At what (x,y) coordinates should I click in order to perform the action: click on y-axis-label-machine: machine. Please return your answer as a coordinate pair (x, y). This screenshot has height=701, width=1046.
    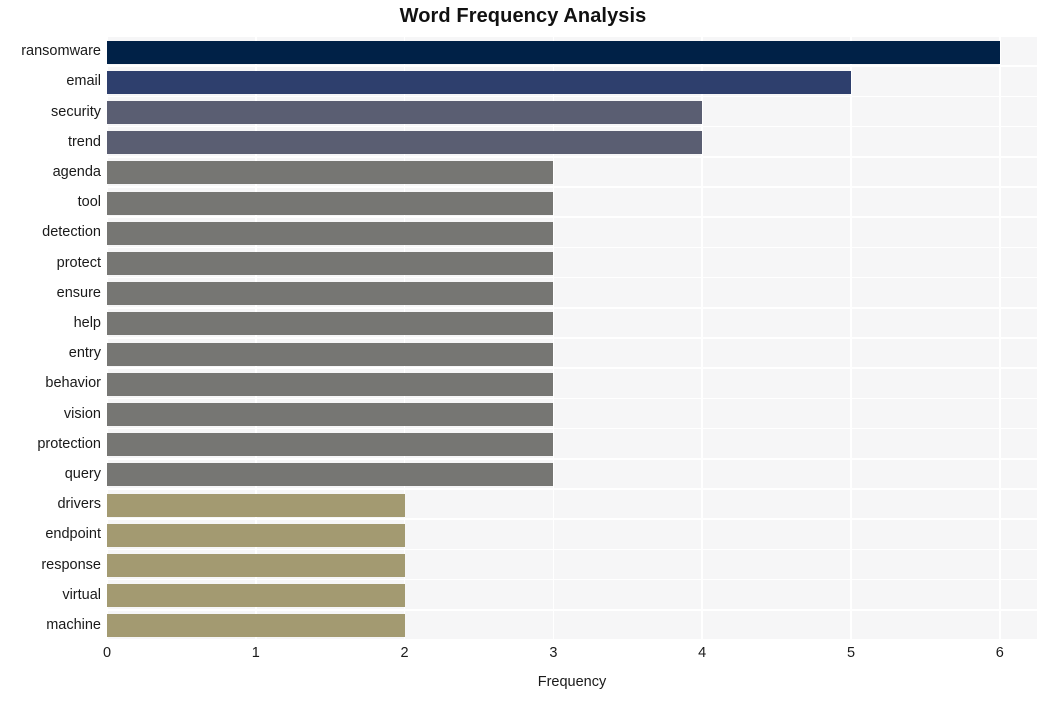
    Looking at the image, I should click on (73, 624).